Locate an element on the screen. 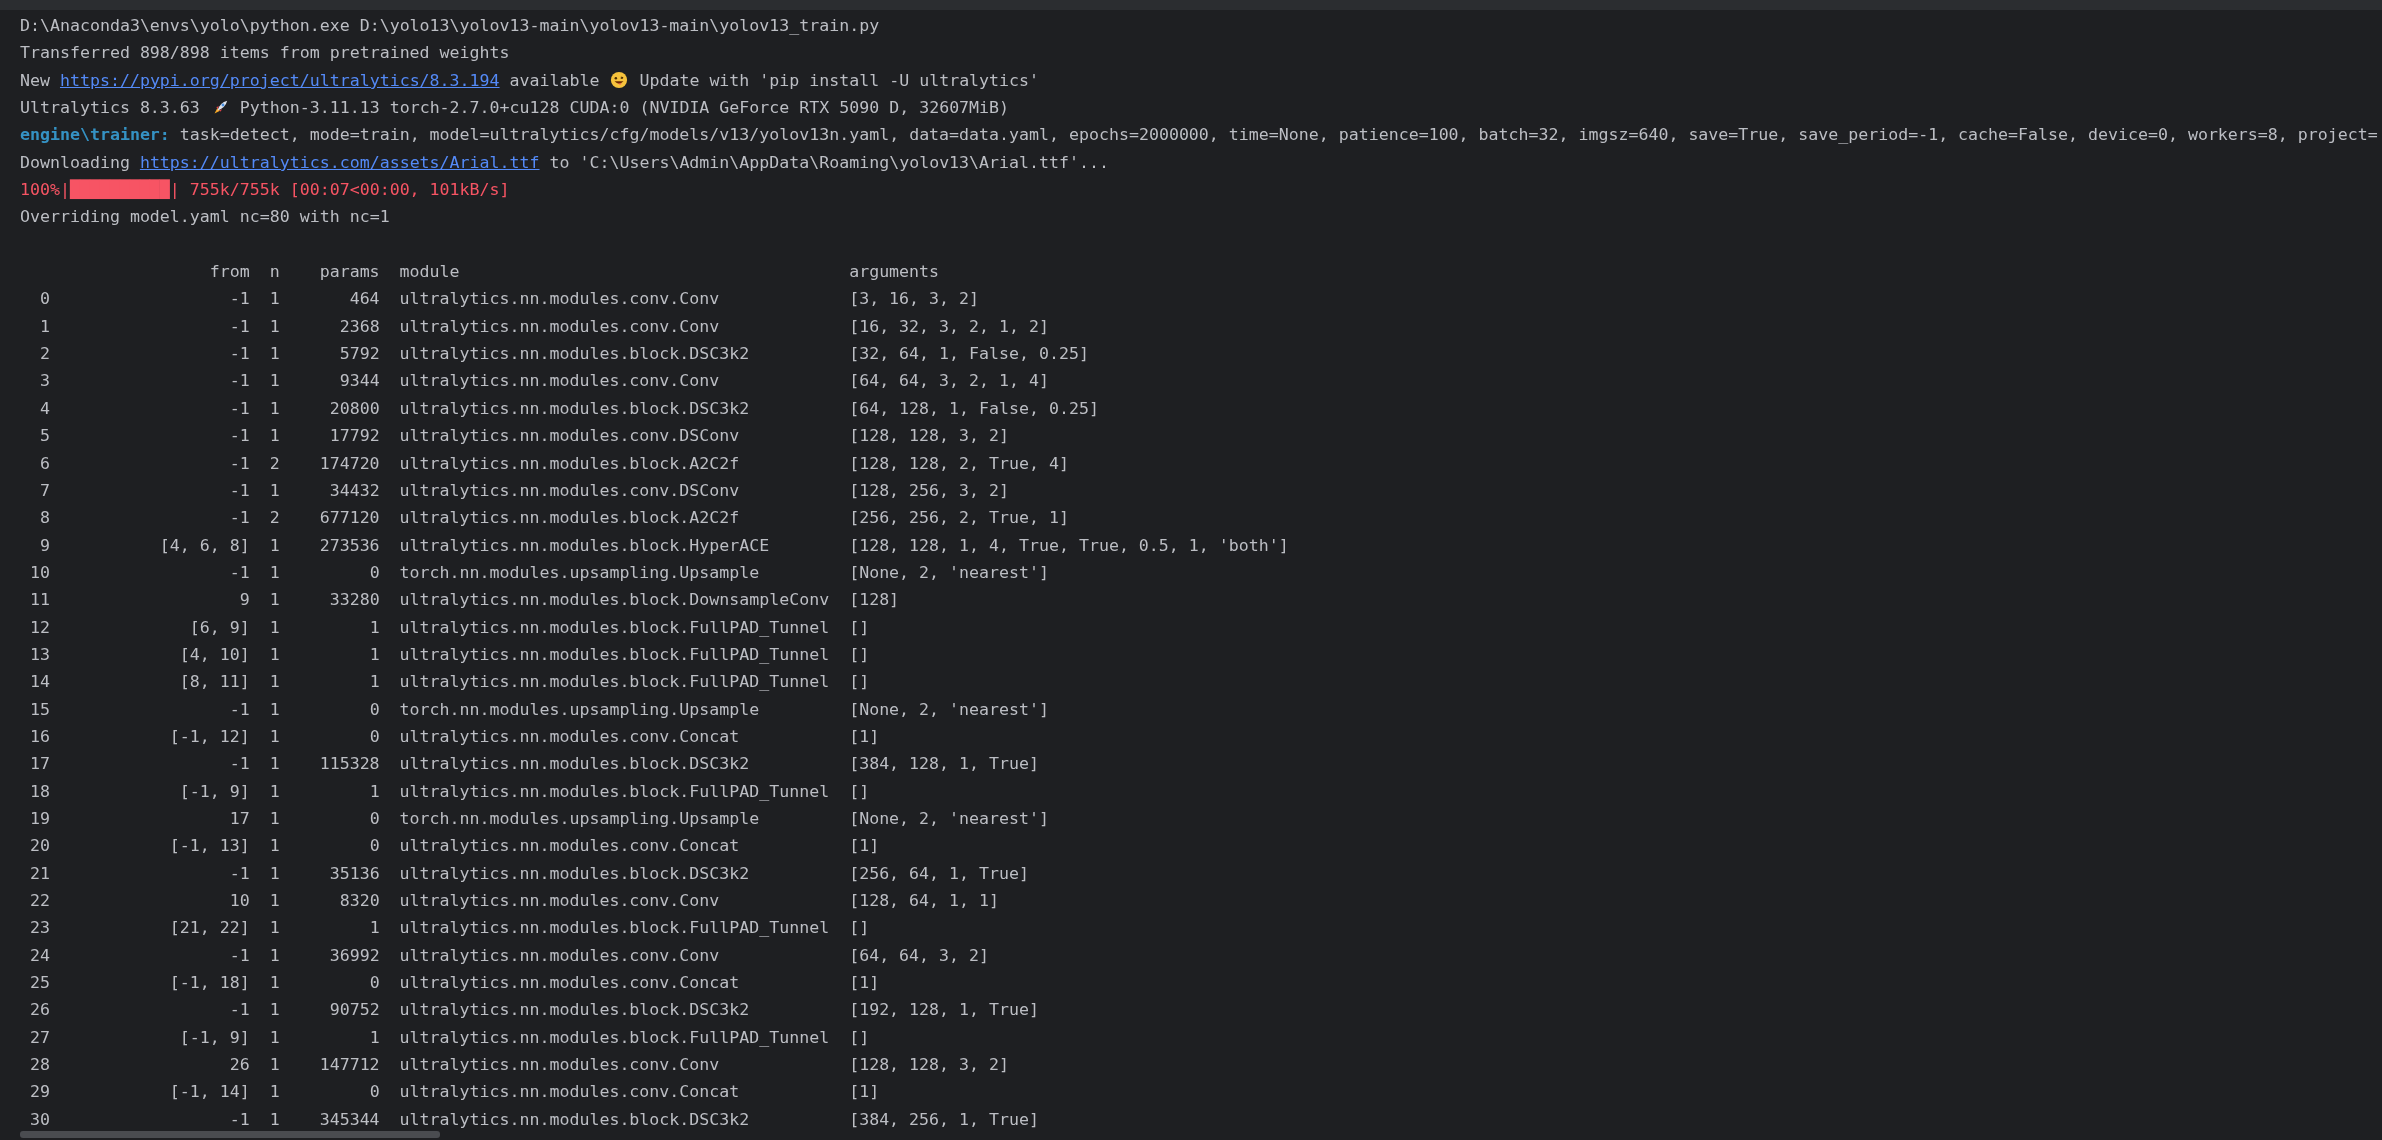 This screenshot has width=2382, height=1140. layer-index: 16 is located at coordinates (39, 736).